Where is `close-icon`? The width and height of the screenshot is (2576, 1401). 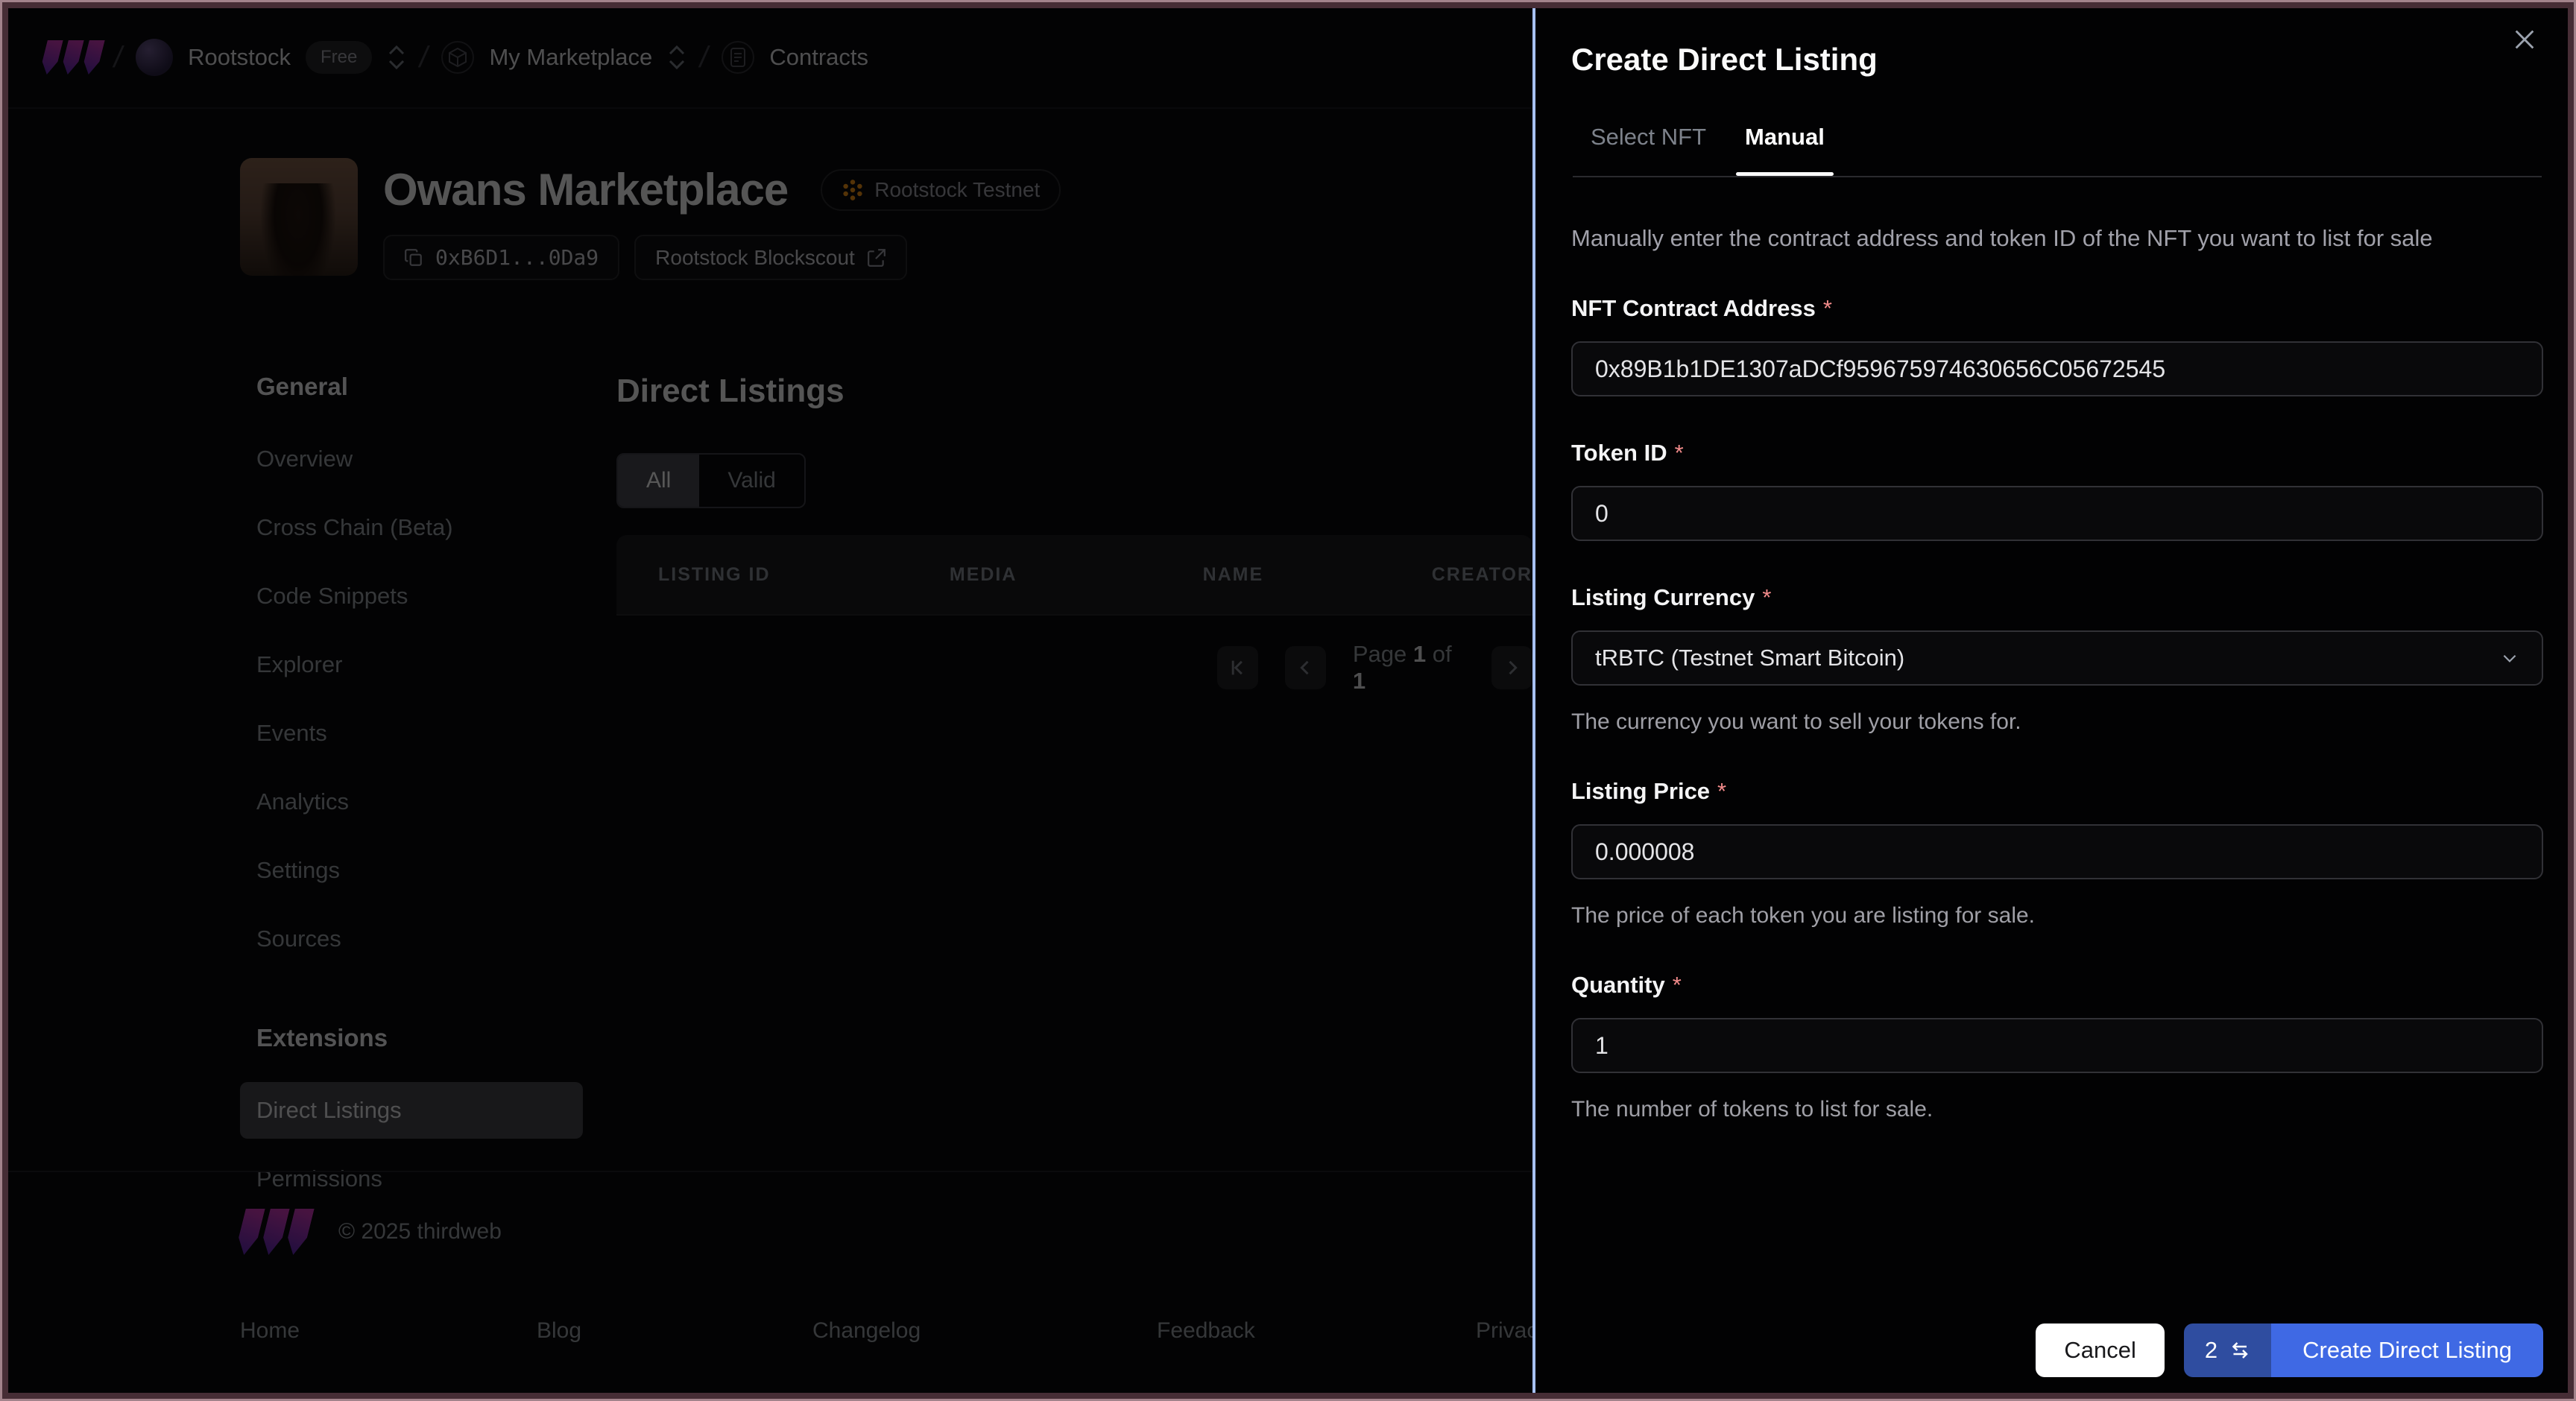
close-icon is located at coordinates (2524, 39).